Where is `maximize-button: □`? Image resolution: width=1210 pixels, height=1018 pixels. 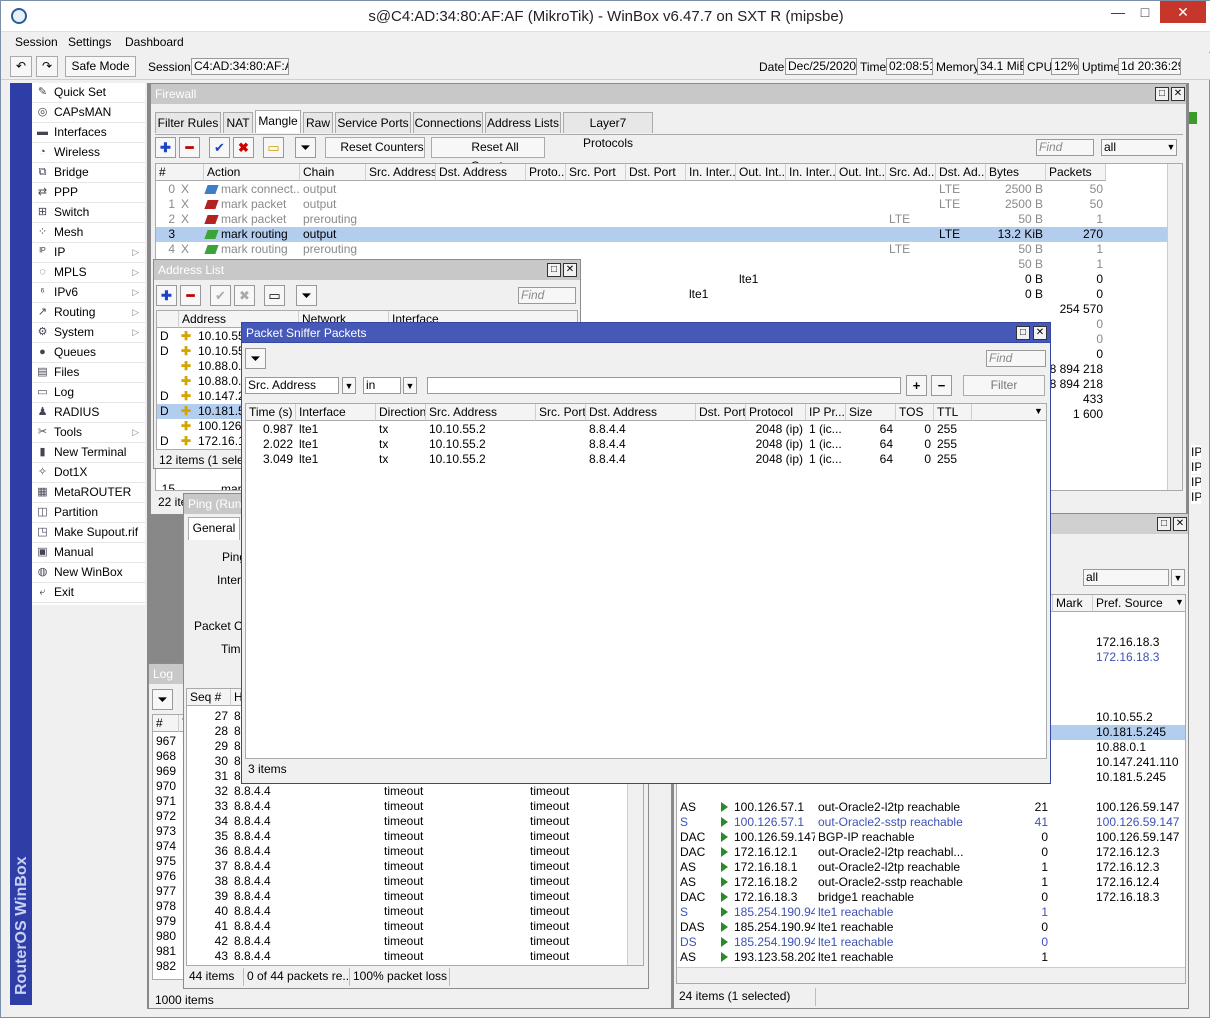
maximize-button: □ is located at coordinates (1145, 12).